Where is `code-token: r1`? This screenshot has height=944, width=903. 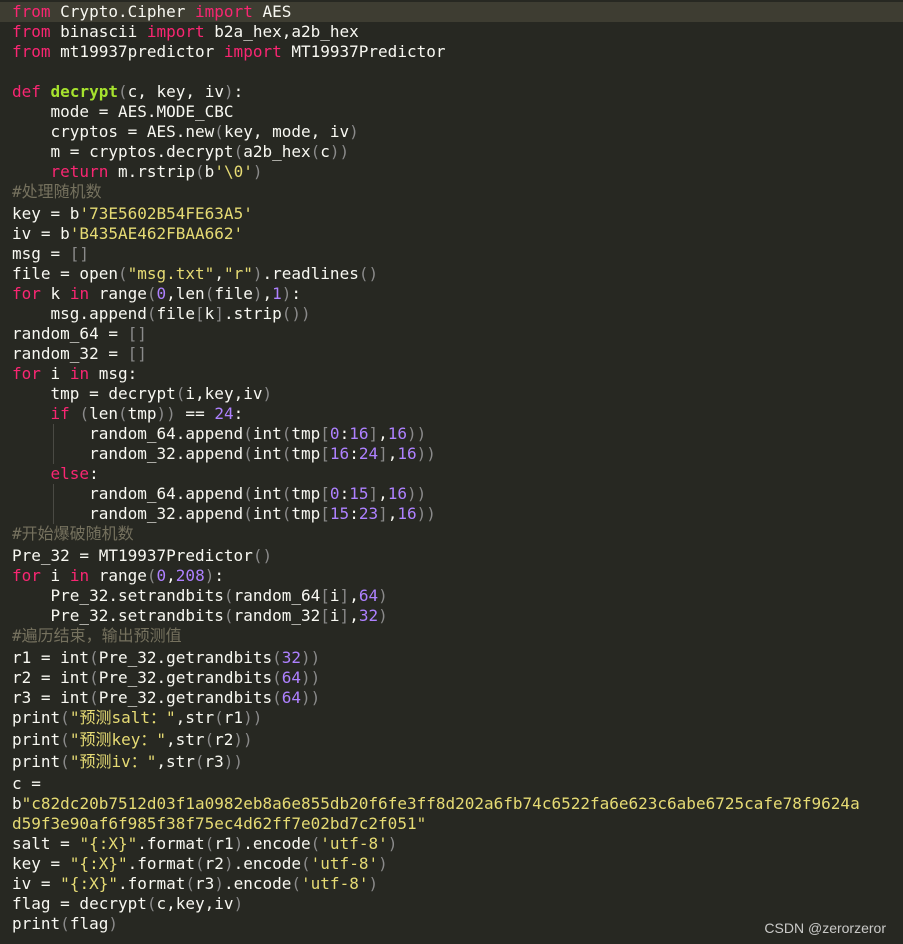 code-token: r1 is located at coordinates (224, 843).